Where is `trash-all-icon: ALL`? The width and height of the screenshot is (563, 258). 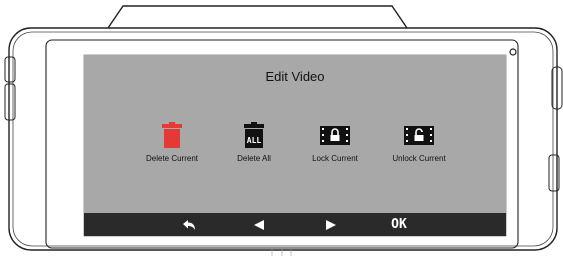
trash-all-icon: ALL is located at coordinates (254, 135).